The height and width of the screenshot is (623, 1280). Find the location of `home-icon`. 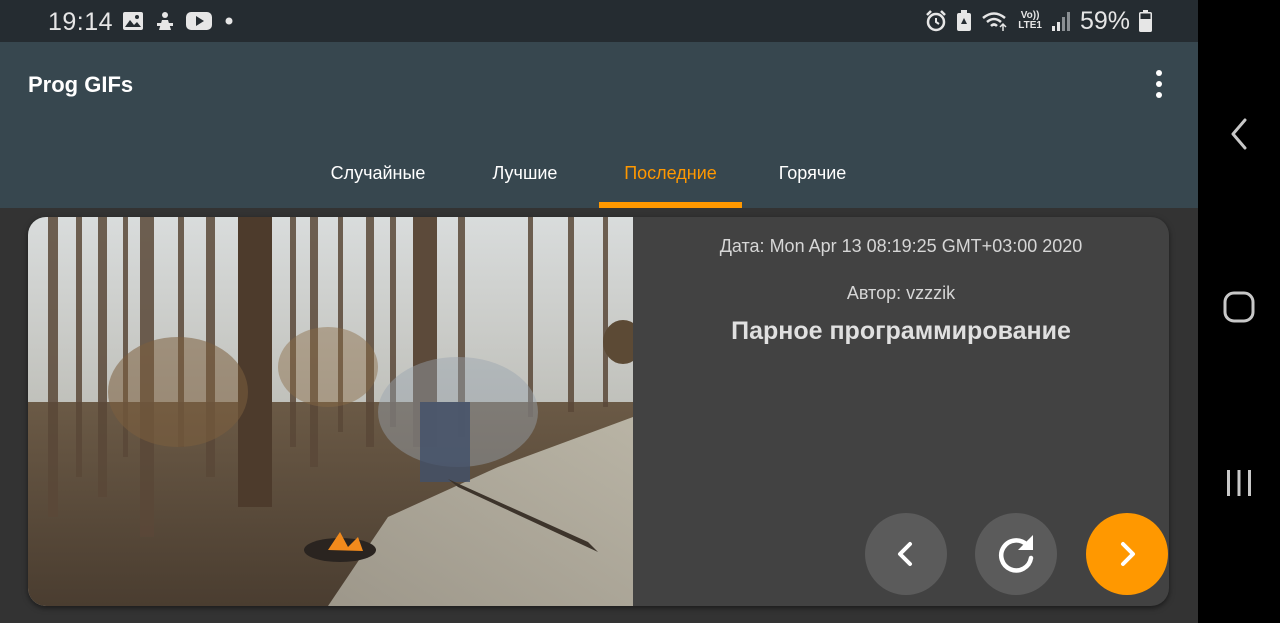

home-icon is located at coordinates (1239, 307).